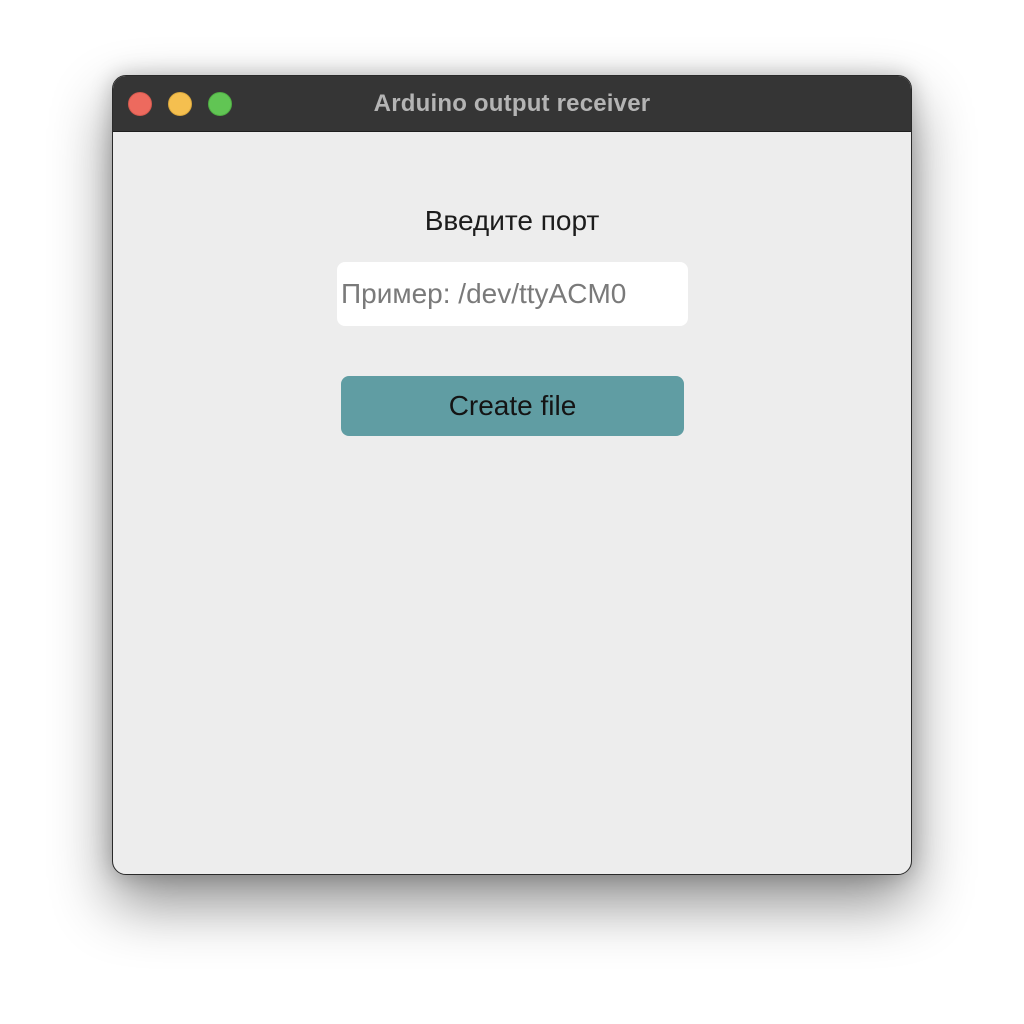  What do you see at coordinates (512, 294) in the screenshot?
I see `port-input` at bounding box center [512, 294].